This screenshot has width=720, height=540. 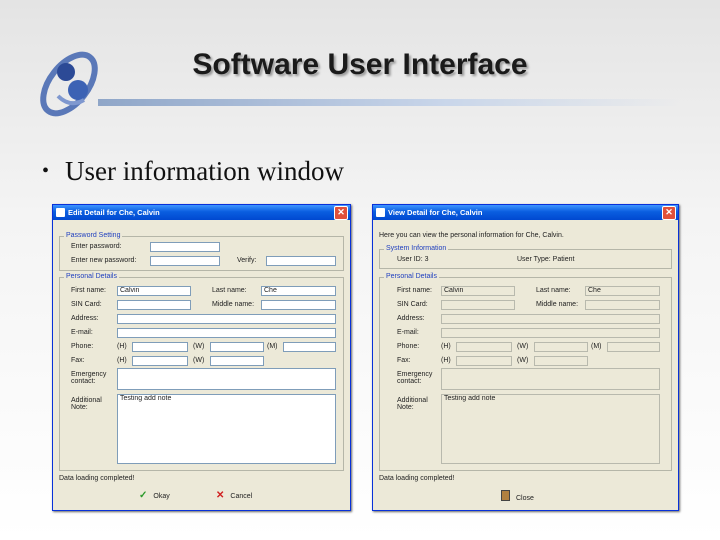 I want to click on cross-icon: ✕, so click(x=220, y=495).